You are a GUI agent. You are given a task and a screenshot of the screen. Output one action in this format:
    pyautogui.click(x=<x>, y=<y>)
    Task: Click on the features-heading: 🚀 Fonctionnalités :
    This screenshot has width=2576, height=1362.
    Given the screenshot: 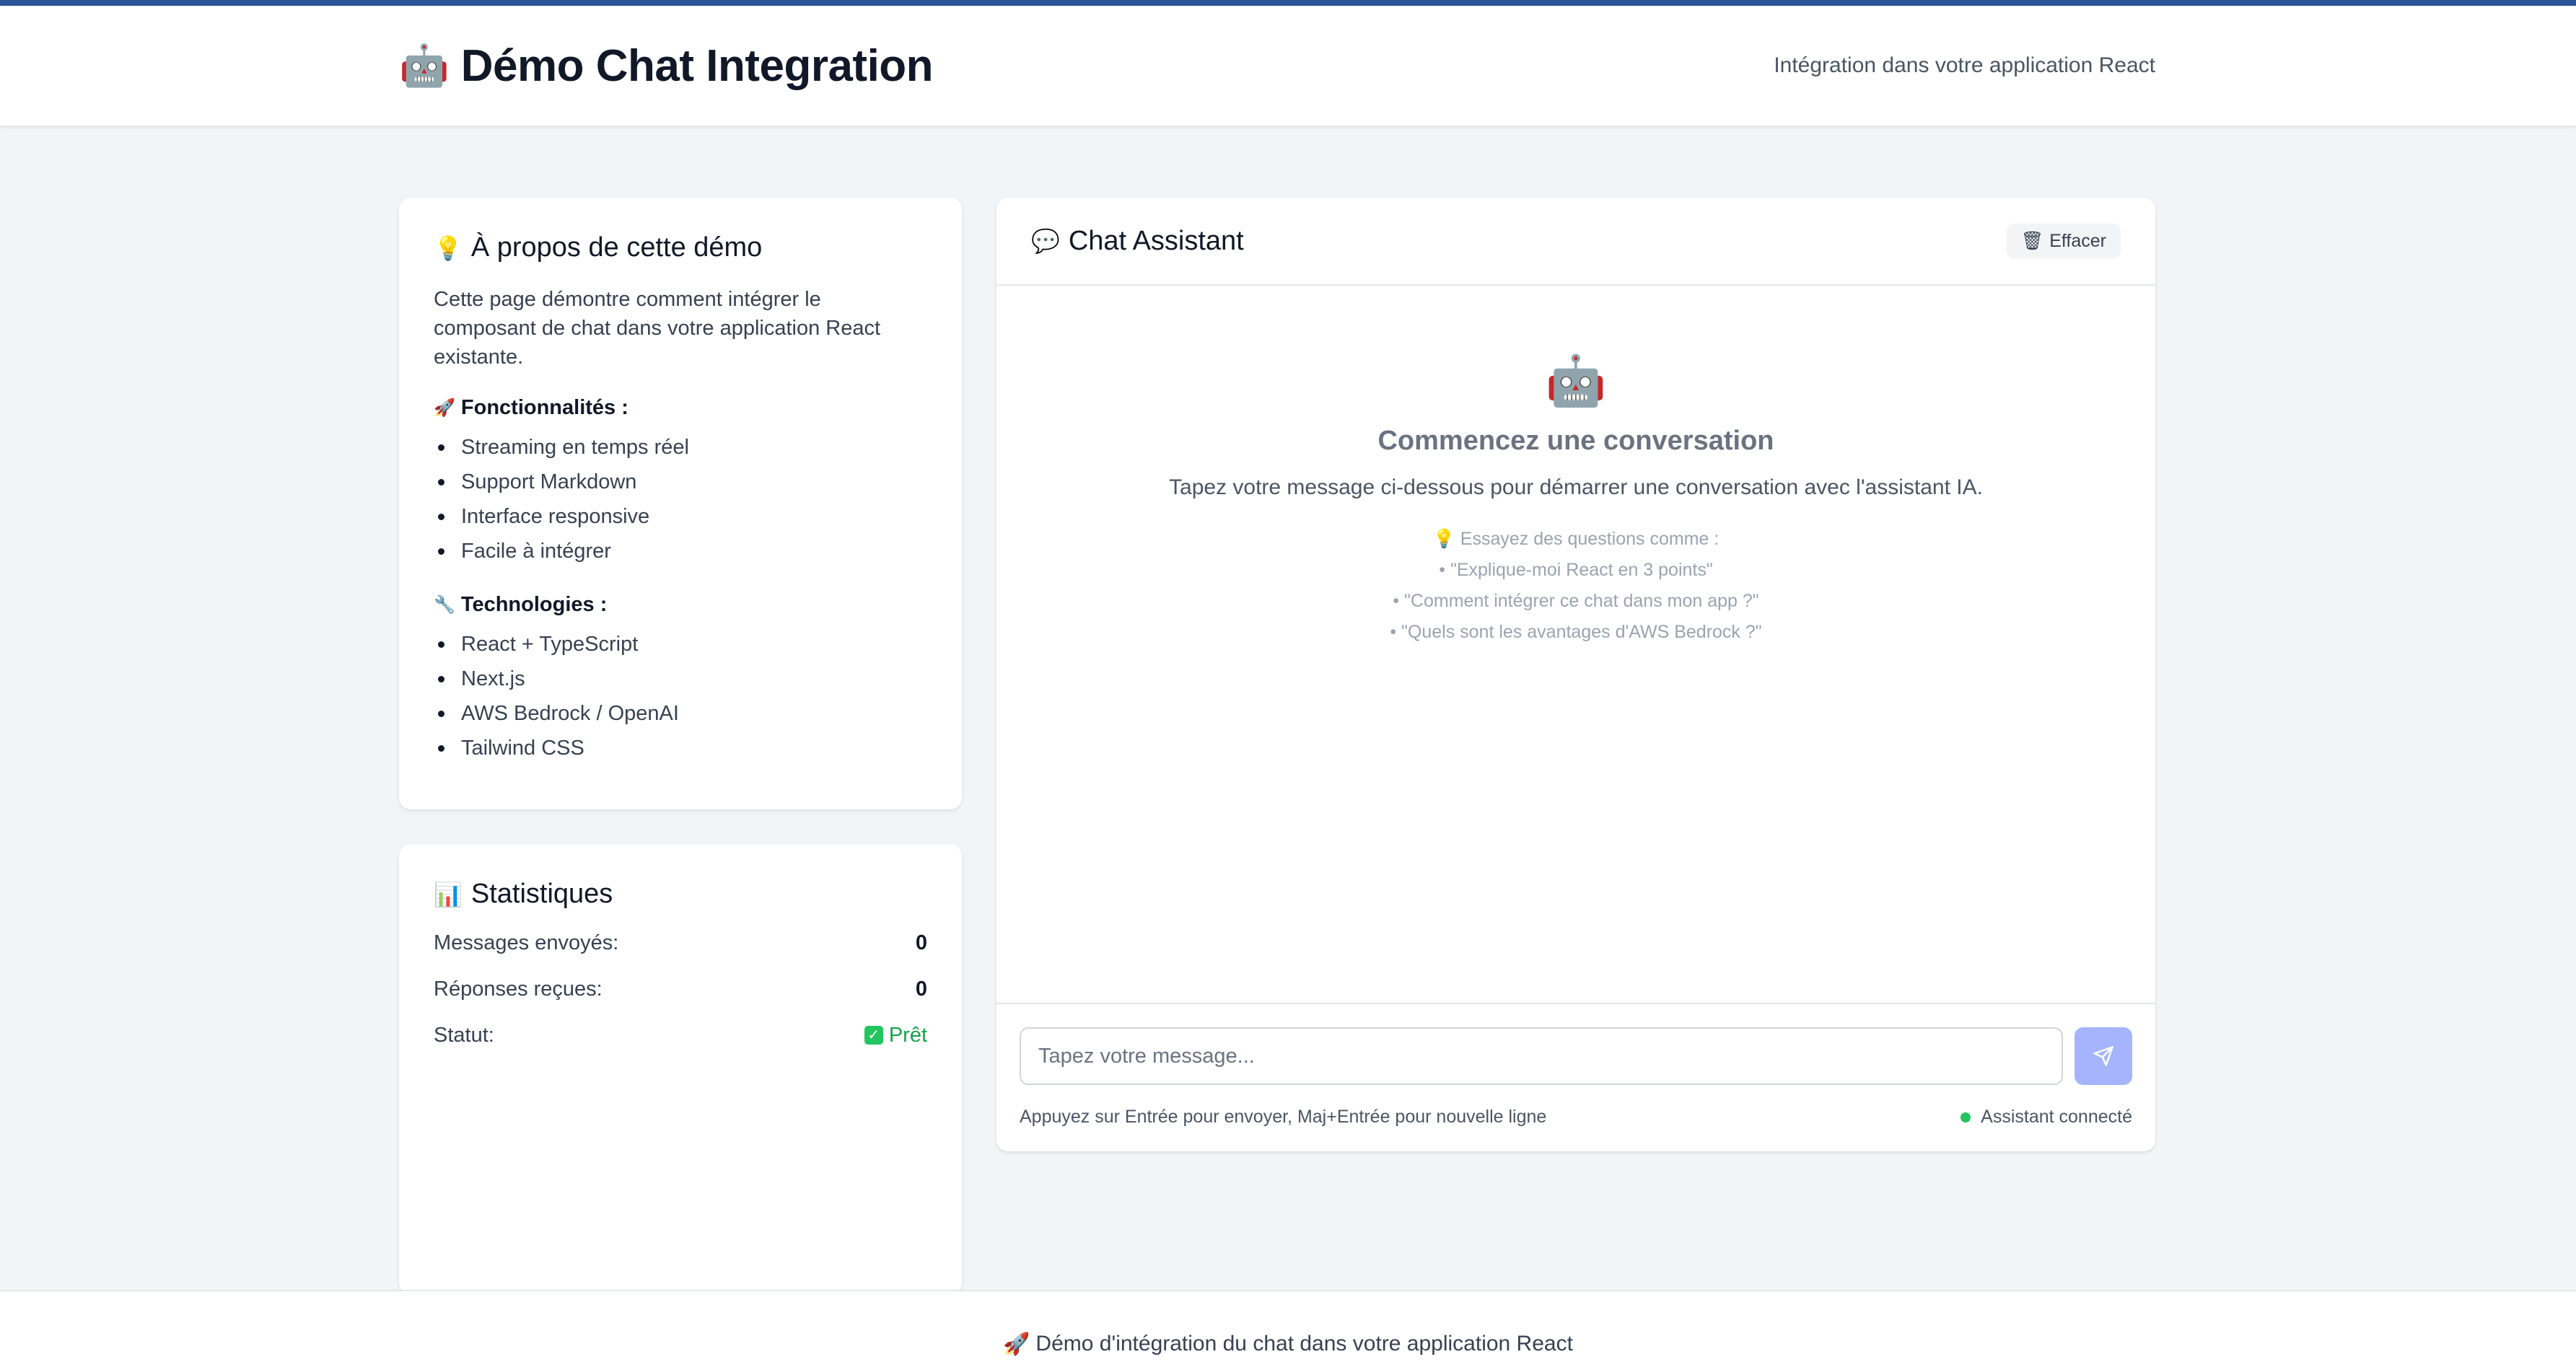 What is the action you would take?
    pyautogui.click(x=680, y=408)
    